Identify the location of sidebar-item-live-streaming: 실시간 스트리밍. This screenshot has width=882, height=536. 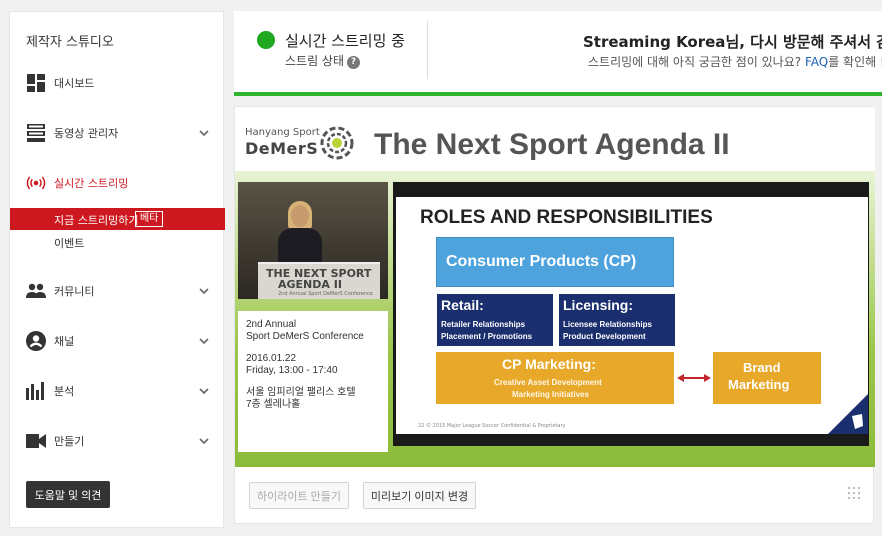
(117, 183).